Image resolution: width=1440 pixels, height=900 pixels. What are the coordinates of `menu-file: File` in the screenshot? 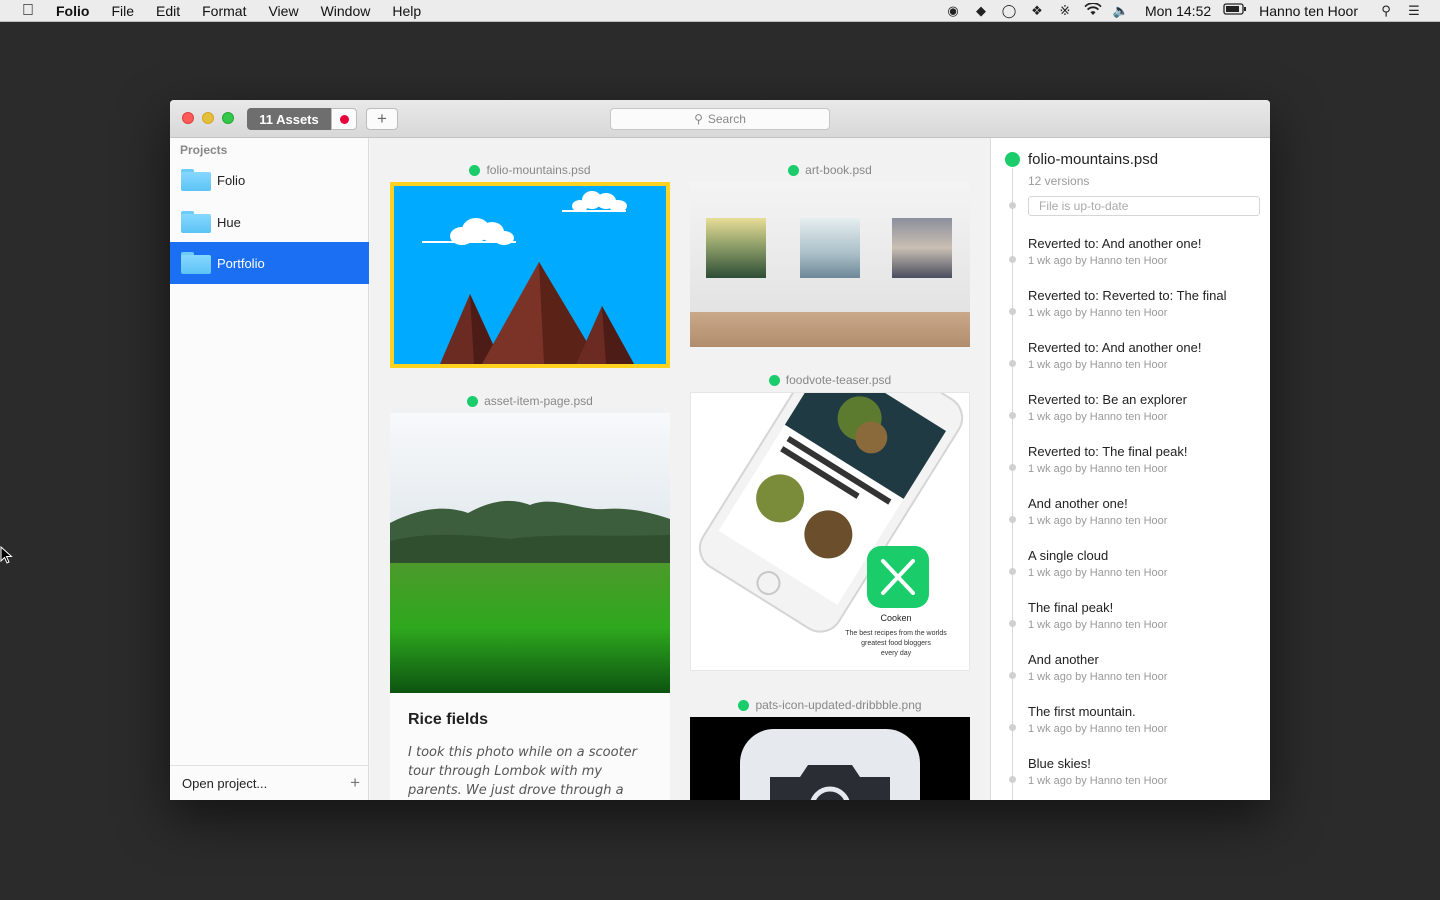 It's located at (122, 11).